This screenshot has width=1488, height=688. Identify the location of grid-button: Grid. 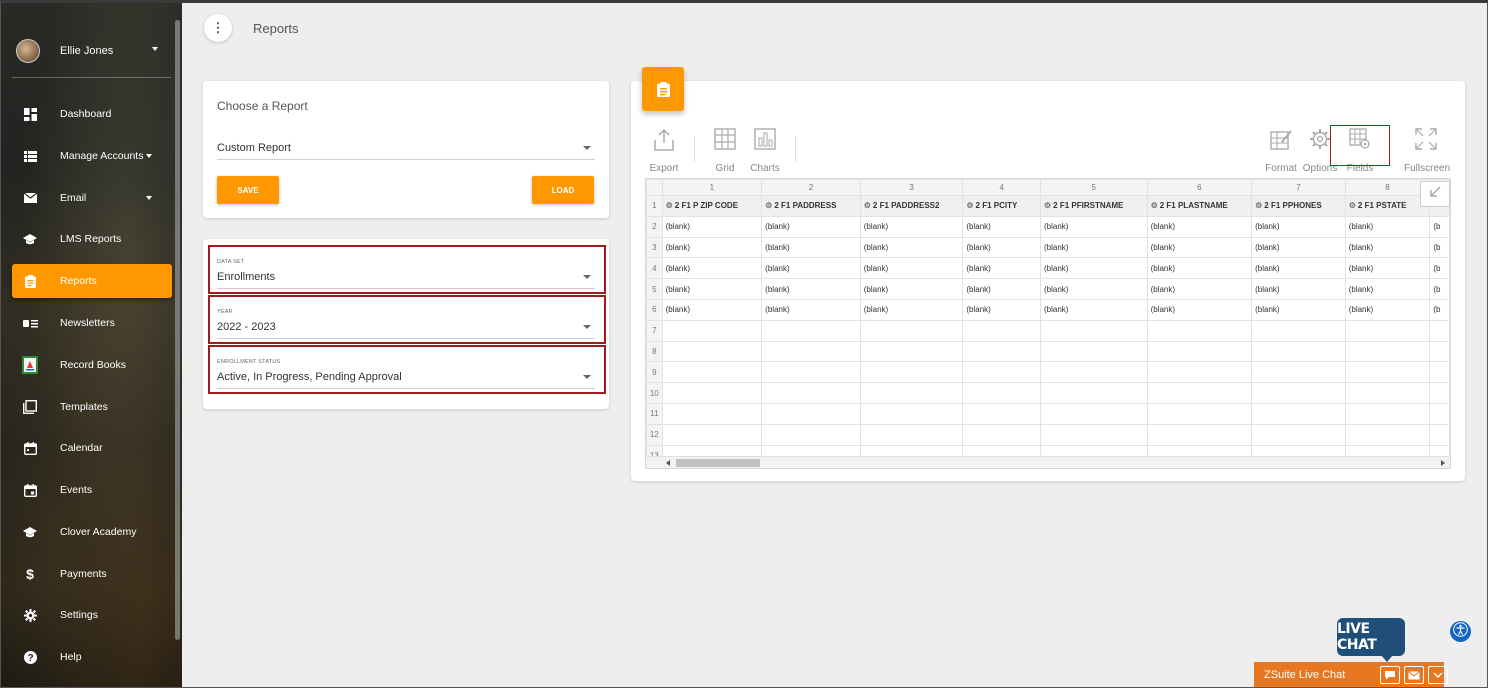
(725, 151).